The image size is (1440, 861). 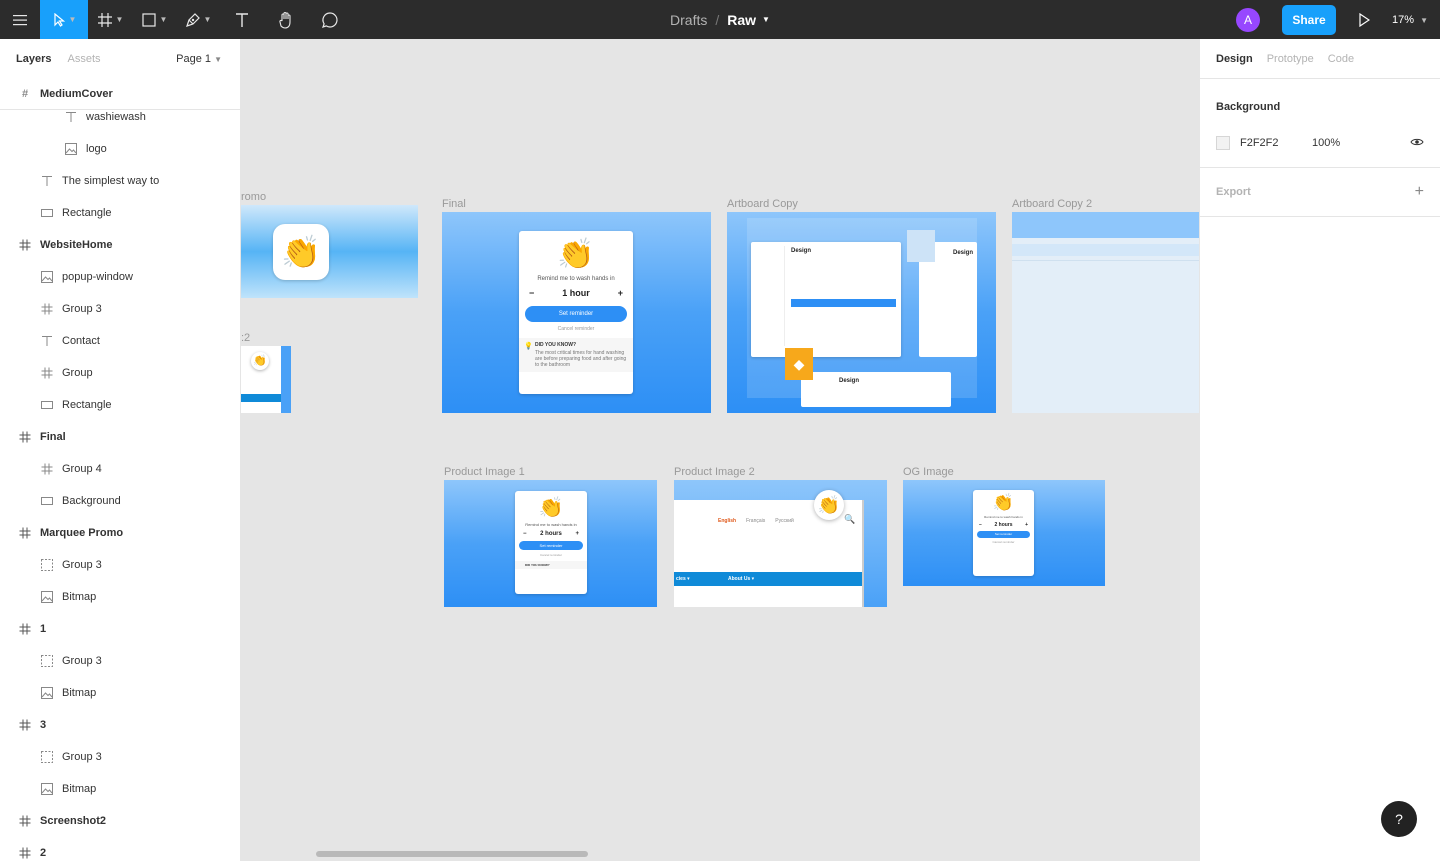 I want to click on present-button, so click(x=1364, y=19).